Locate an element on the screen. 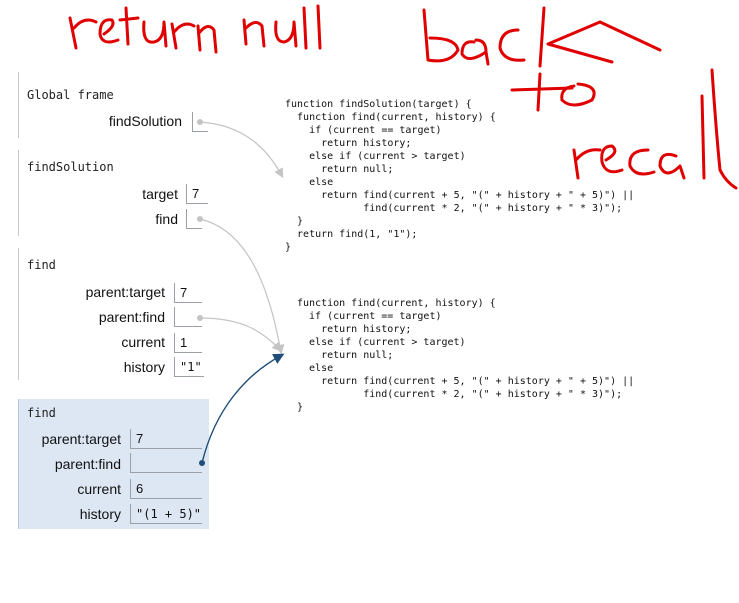  pointer-parent-find-active-arrow is located at coordinates (243, 408).